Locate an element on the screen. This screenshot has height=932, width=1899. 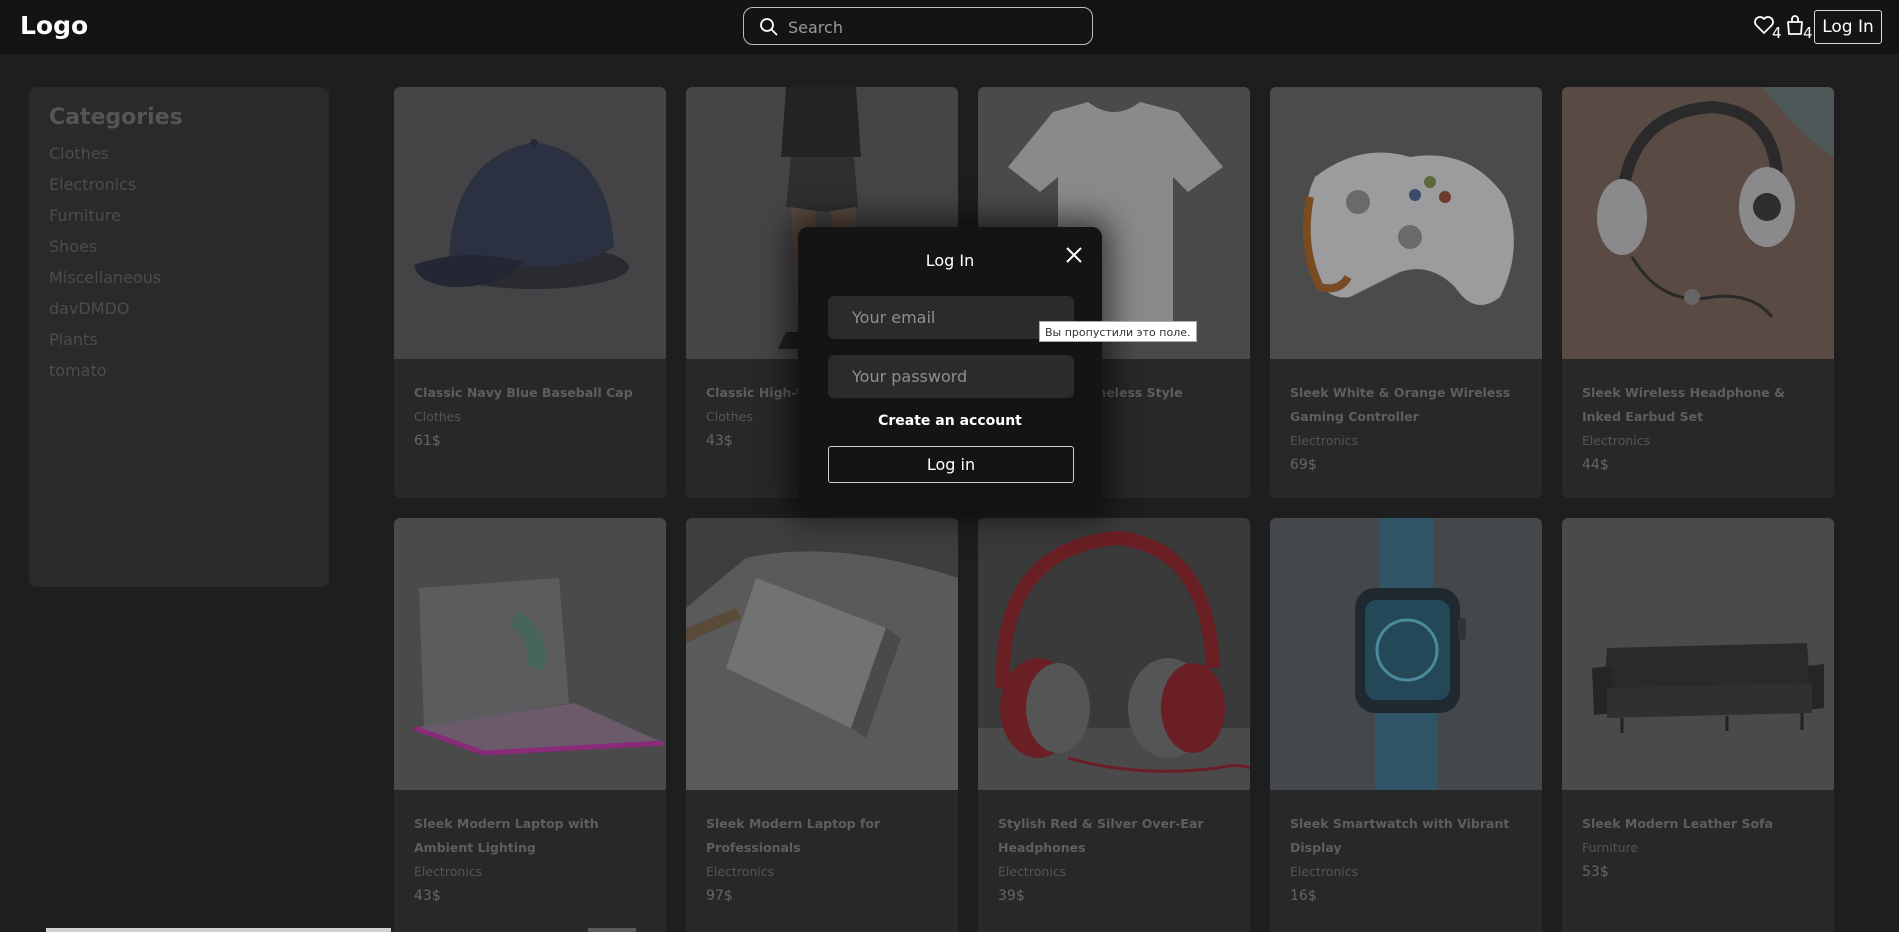
horizontal-scrollbar is located at coordinates (218, 930).